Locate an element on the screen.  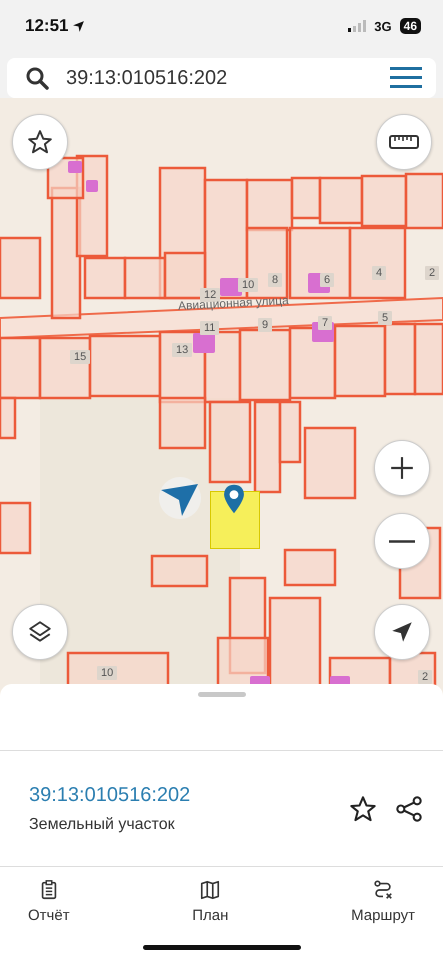
menu-icon is located at coordinates (406, 78).